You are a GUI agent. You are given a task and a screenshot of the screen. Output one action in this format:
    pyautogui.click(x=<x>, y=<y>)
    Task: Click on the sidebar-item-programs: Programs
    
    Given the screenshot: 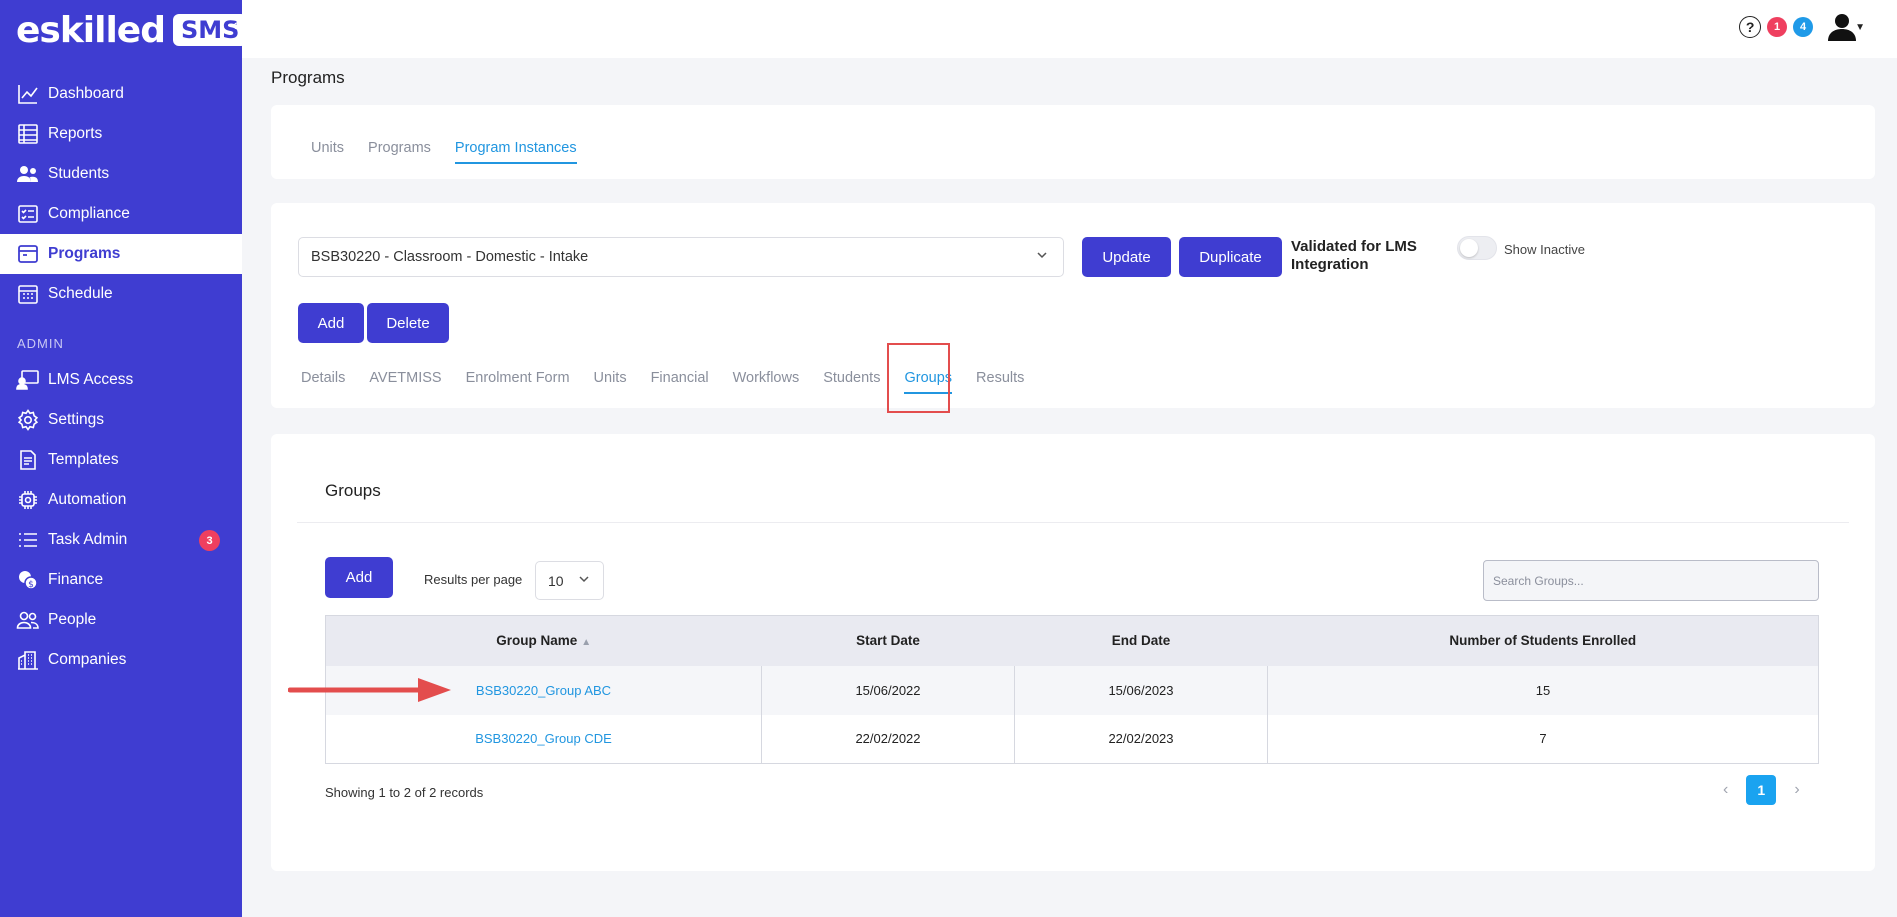 What is the action you would take?
    pyautogui.click(x=121, y=254)
    